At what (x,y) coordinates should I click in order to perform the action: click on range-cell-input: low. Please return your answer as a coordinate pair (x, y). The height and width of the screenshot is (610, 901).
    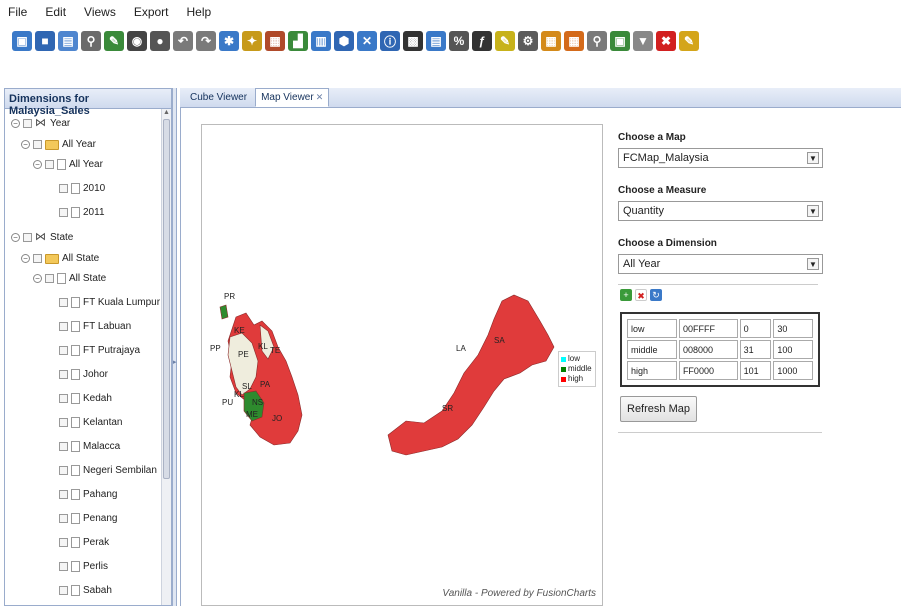
    Looking at the image, I should click on (652, 328).